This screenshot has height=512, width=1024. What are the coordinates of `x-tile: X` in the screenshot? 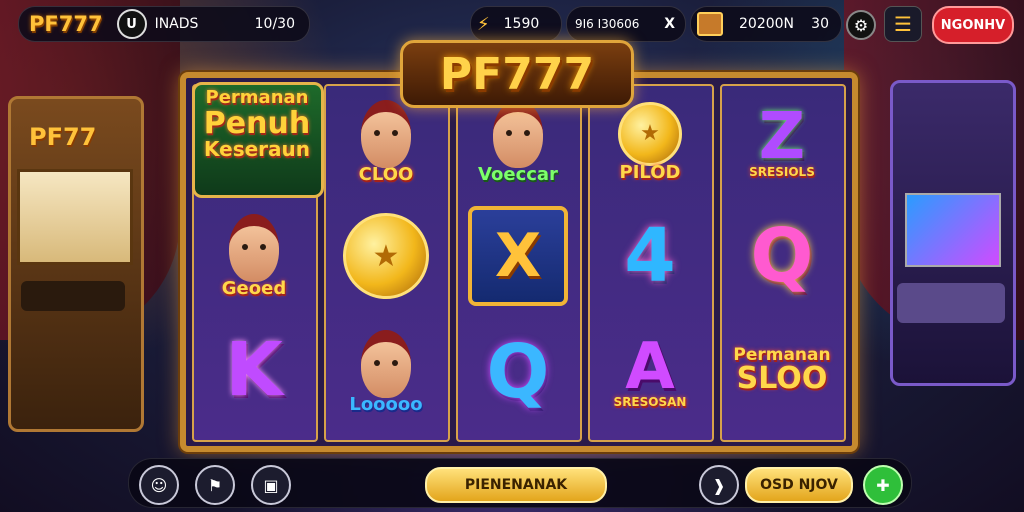 It's located at (518, 256).